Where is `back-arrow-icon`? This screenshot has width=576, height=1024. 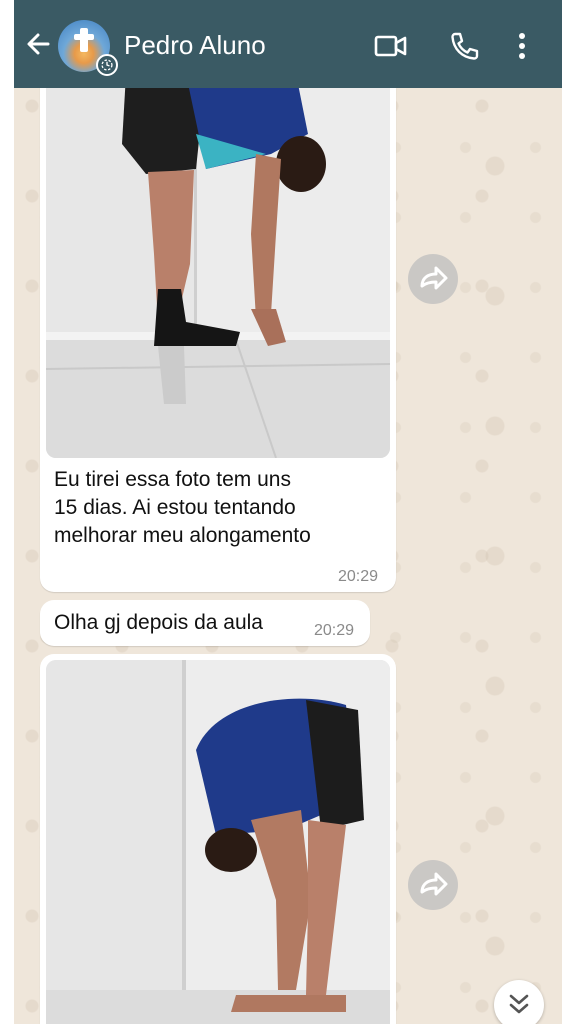 back-arrow-icon is located at coordinates (38, 44).